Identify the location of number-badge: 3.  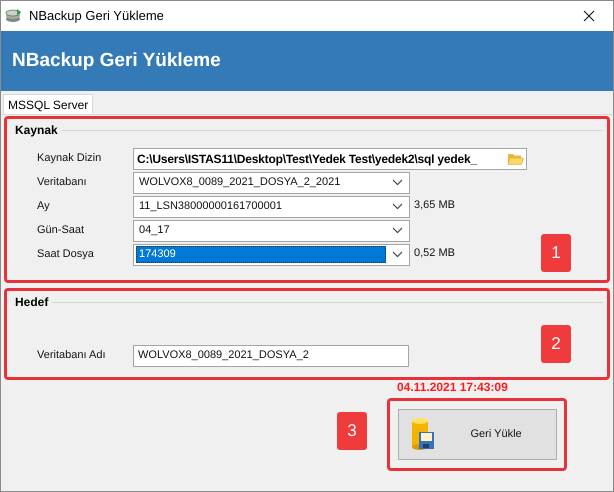
(352, 431).